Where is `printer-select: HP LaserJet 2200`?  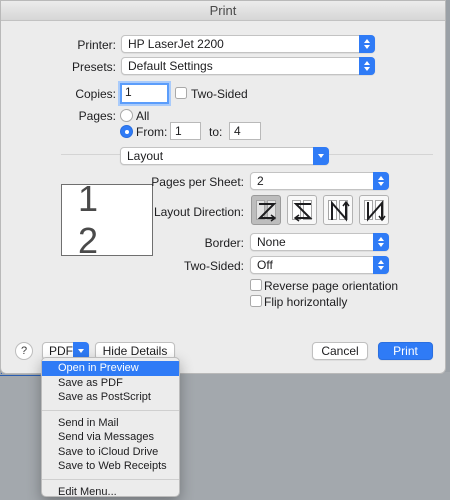
printer-select: HP LaserJet 2200 is located at coordinates (248, 44).